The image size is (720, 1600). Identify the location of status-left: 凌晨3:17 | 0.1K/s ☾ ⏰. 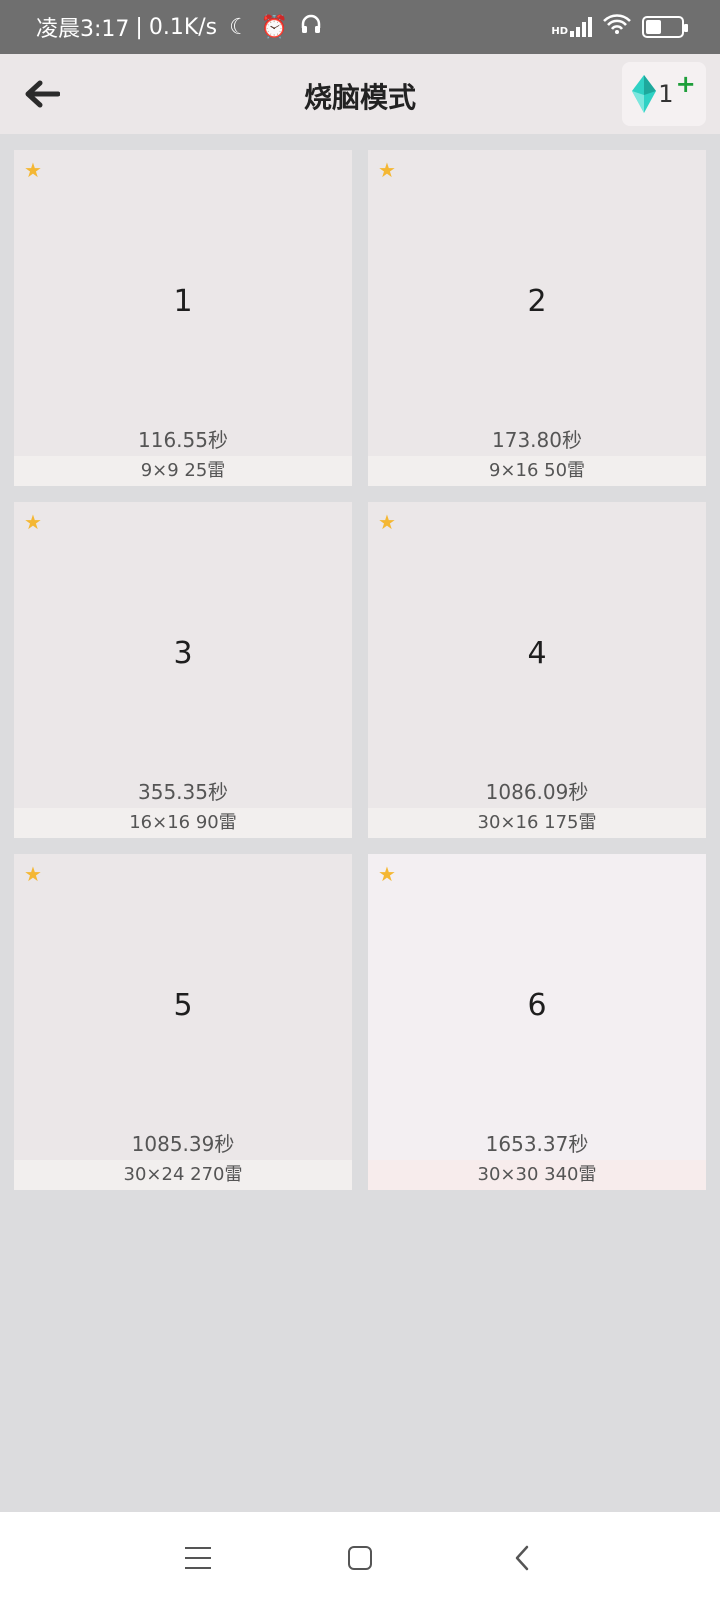
(179, 27).